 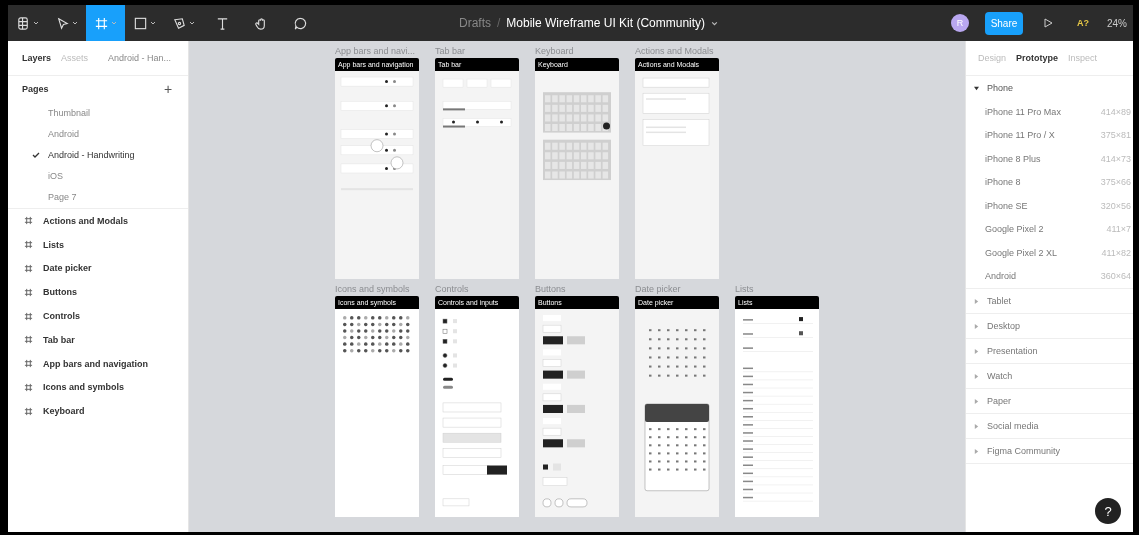 I want to click on layer-item: Tab bar, so click(x=59, y=339).